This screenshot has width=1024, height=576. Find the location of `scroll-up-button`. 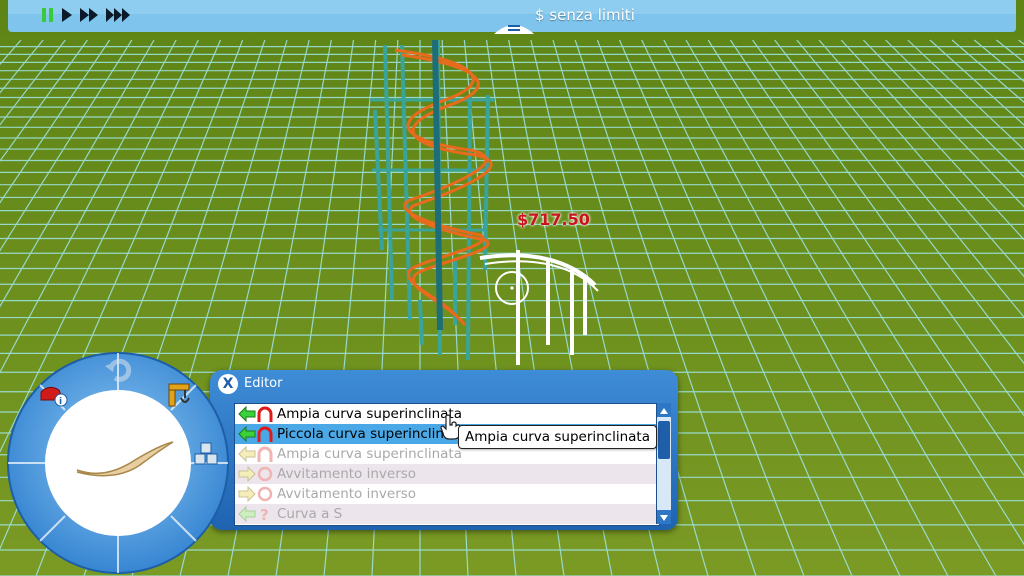

scroll-up-button is located at coordinates (664, 410).